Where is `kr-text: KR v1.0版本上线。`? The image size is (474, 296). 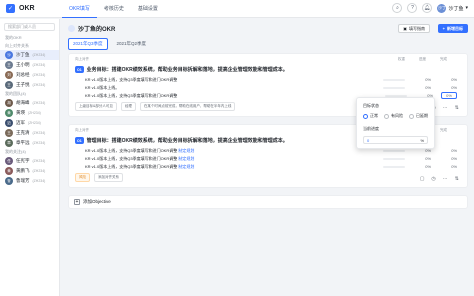
kr-text: KR v1.0版本上线。 is located at coordinates (102, 87).